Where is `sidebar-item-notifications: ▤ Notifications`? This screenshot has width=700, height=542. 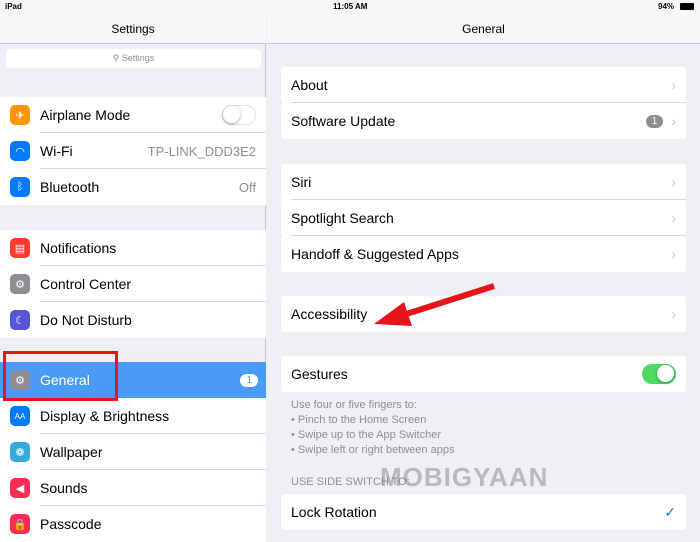
sidebar-item-notifications: ▤ Notifications is located at coordinates (133, 248).